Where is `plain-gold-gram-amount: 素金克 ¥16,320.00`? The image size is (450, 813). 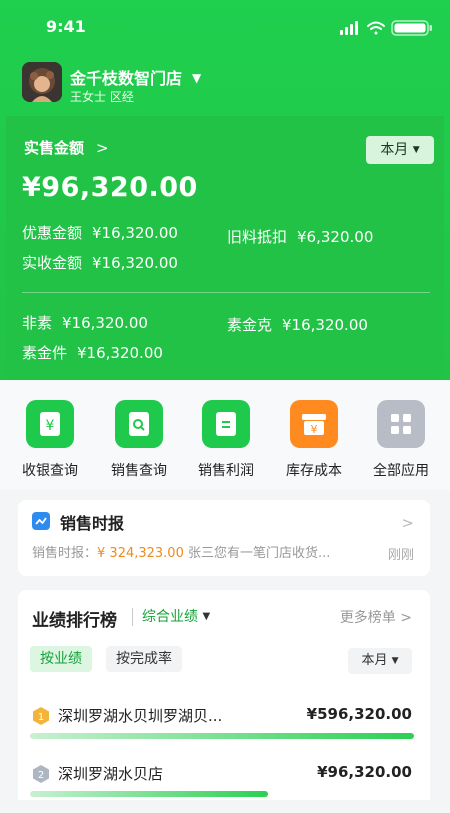 plain-gold-gram-amount: 素金克 ¥16,320.00 is located at coordinates (297, 324).